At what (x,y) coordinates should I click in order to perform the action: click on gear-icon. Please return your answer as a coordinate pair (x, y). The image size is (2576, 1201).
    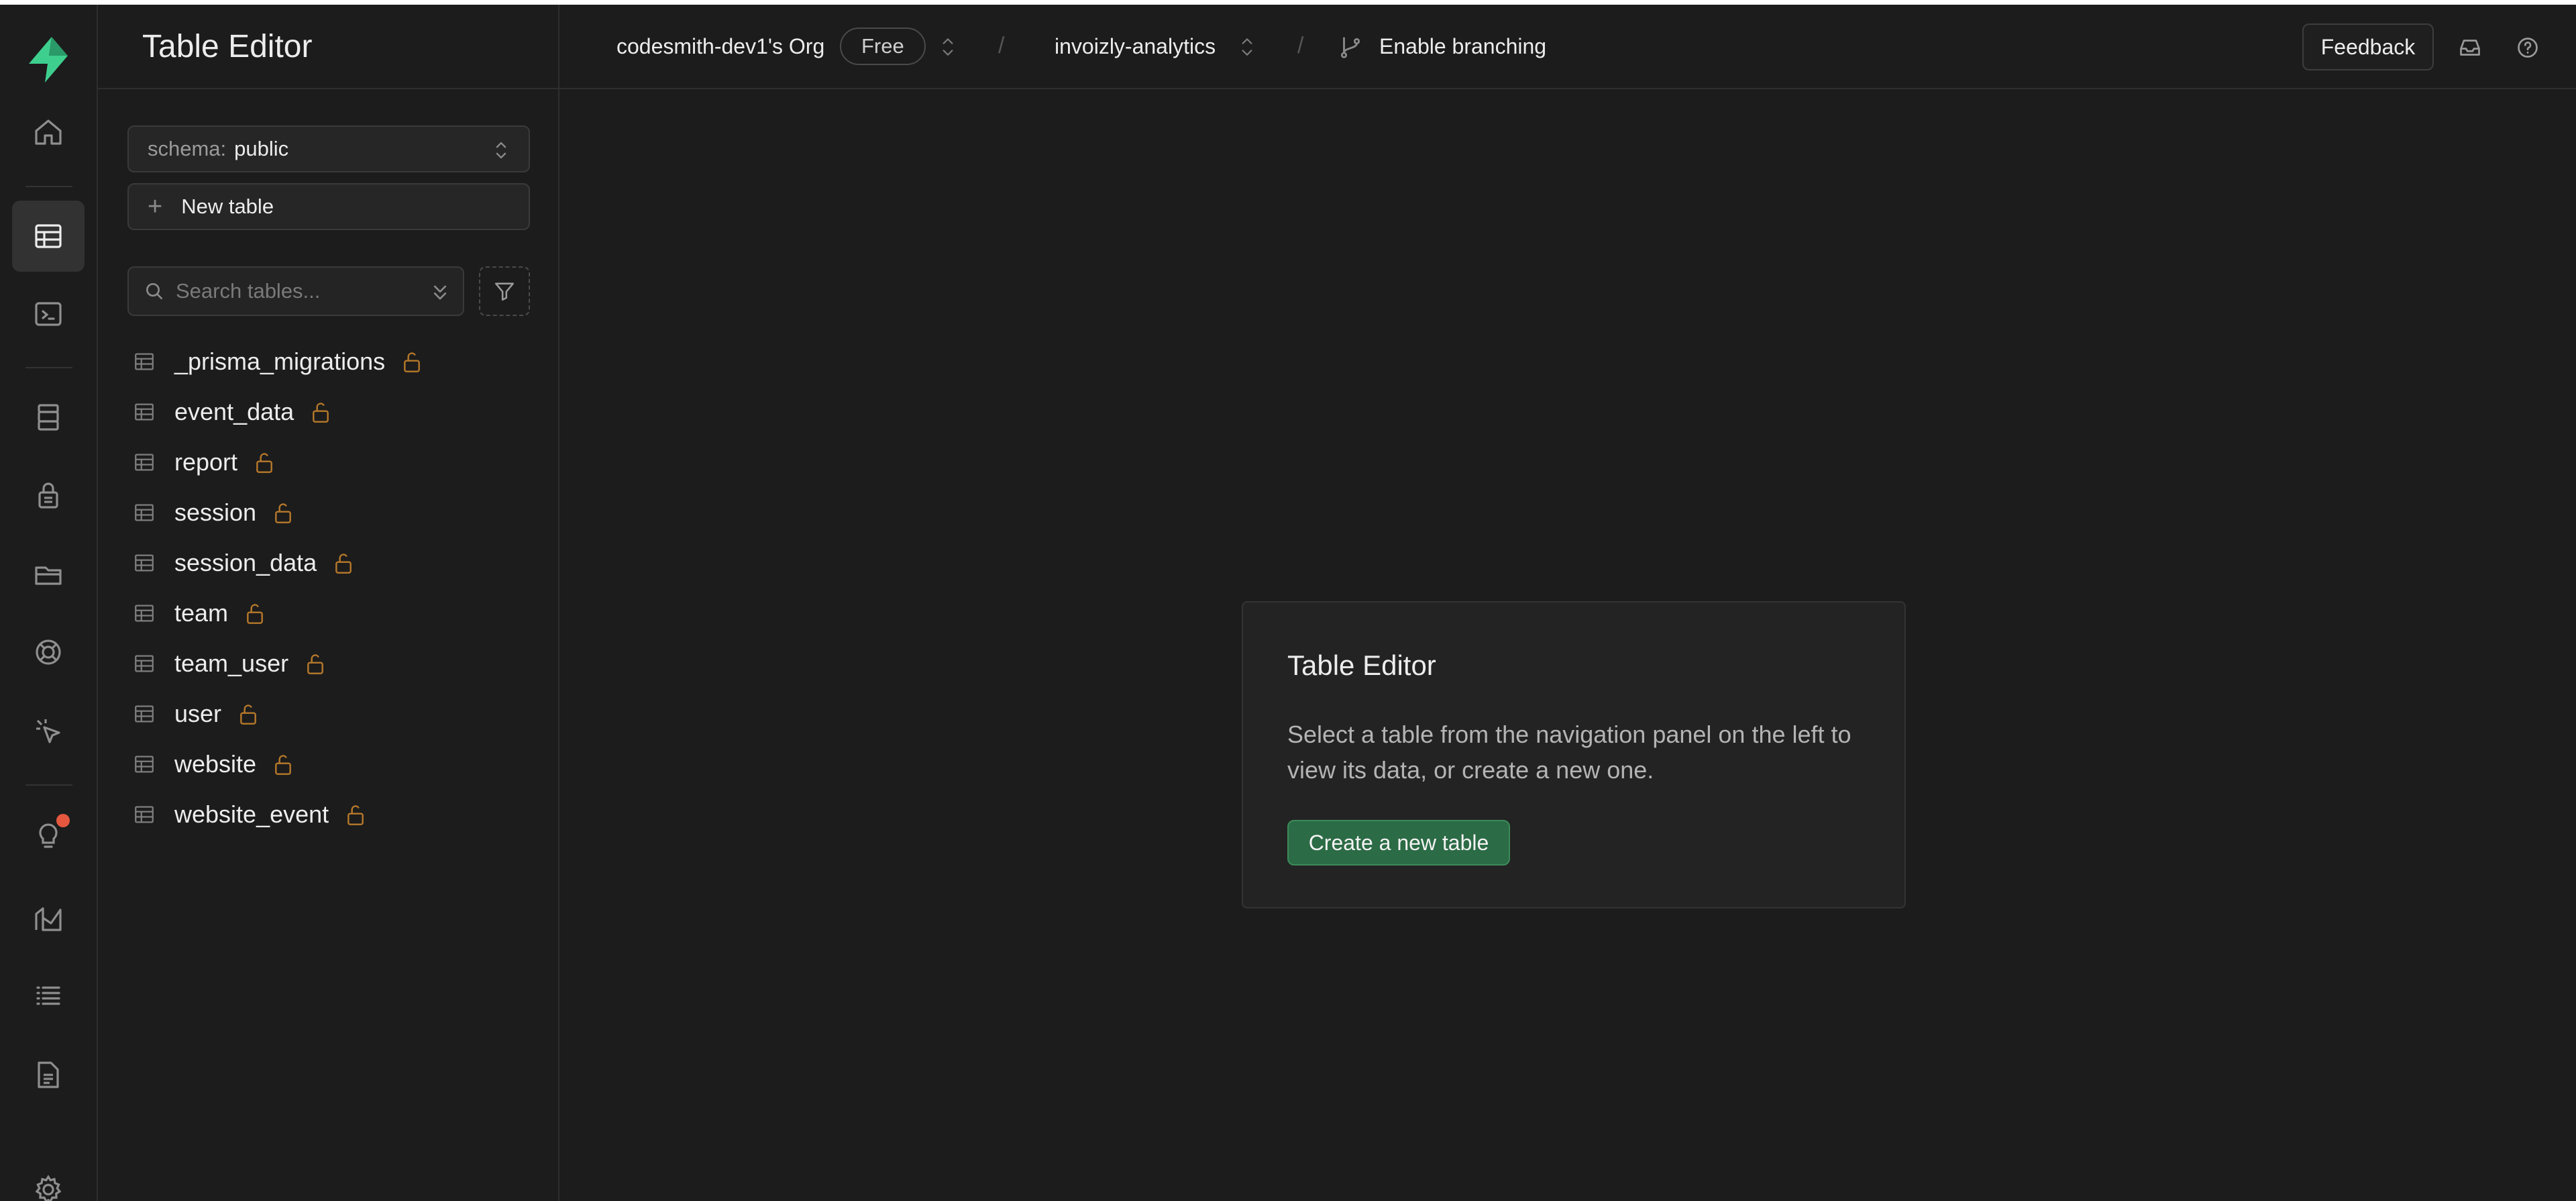
    Looking at the image, I should click on (48, 1180).